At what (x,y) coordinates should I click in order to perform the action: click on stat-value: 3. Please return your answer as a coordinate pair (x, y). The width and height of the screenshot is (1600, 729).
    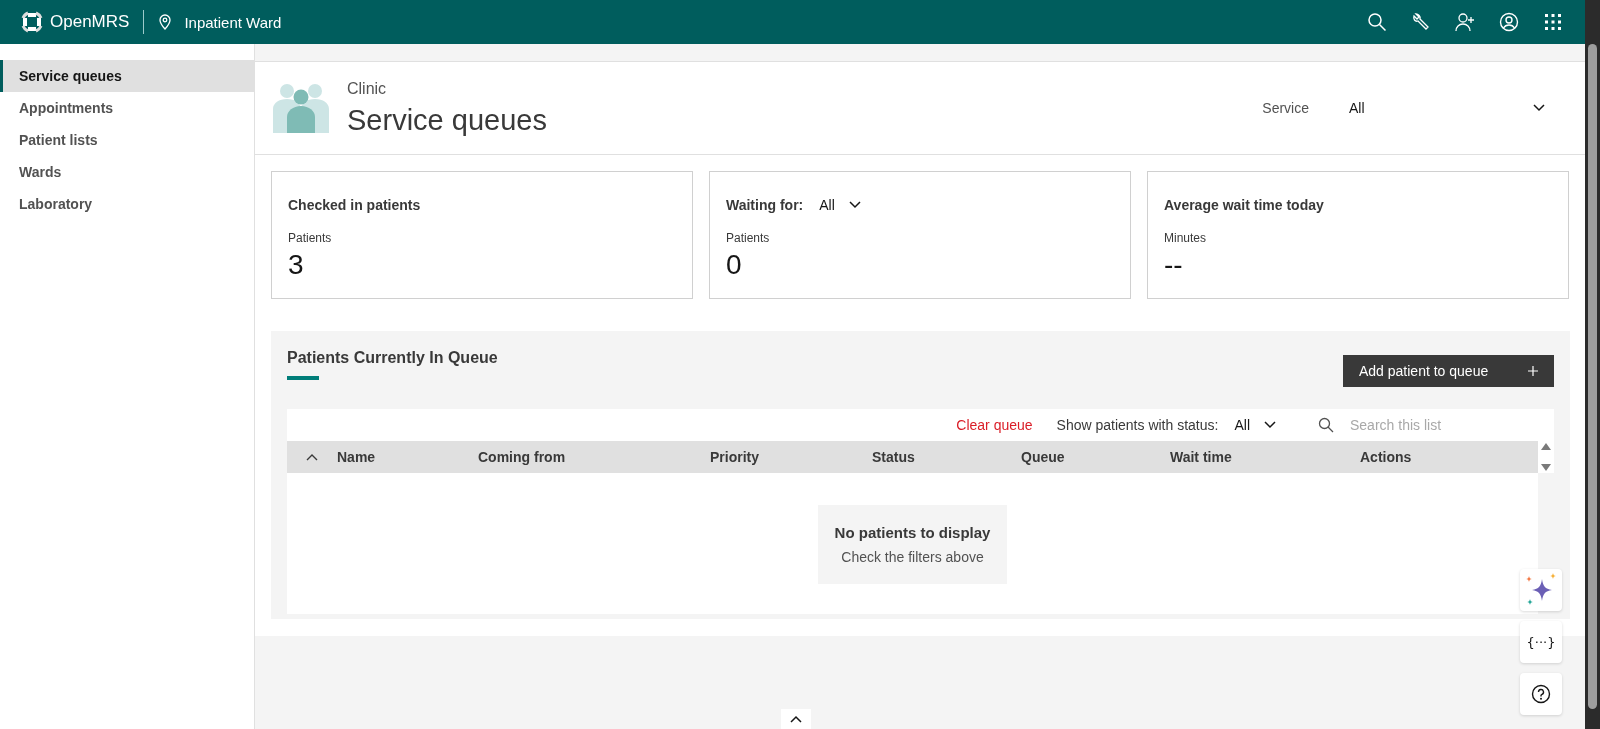
    Looking at the image, I should click on (296, 265).